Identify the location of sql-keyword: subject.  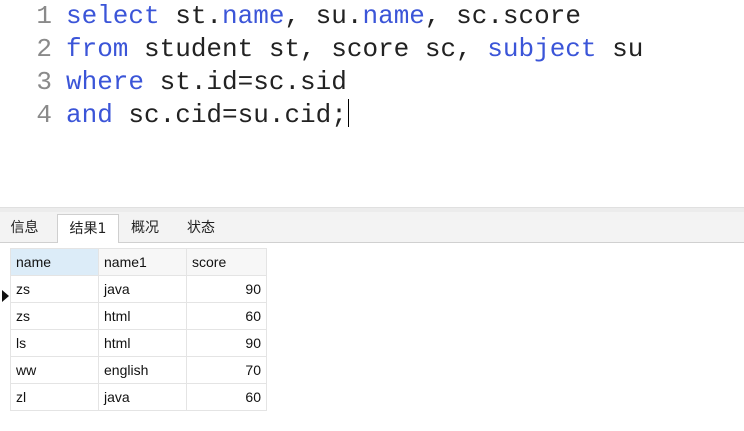
(542, 49).